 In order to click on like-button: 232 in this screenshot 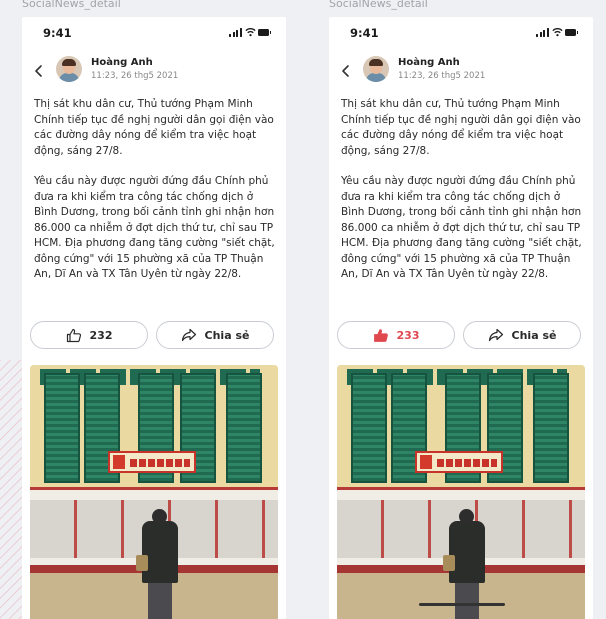, I will do `click(89, 335)`.